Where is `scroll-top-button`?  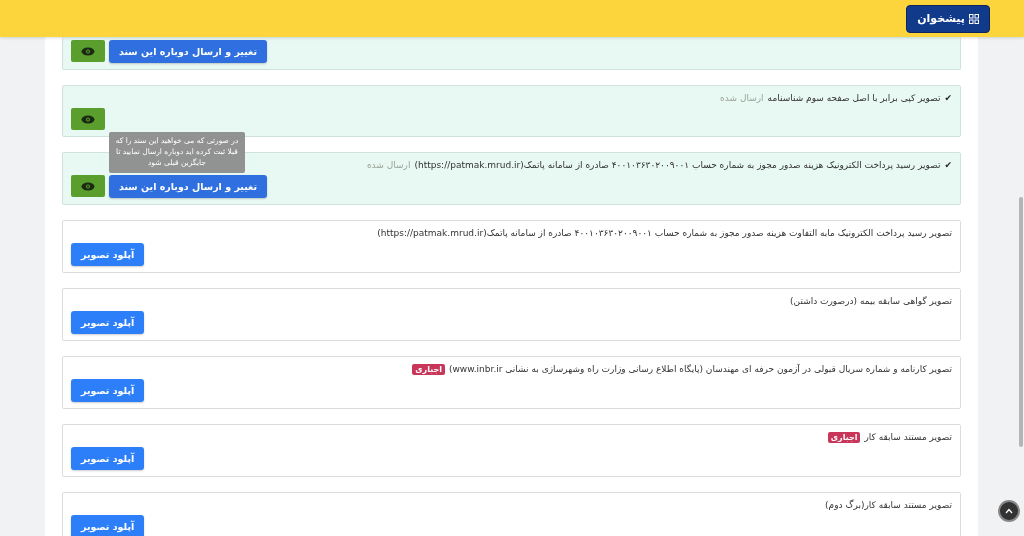
scroll-top-button is located at coordinates (1009, 511).